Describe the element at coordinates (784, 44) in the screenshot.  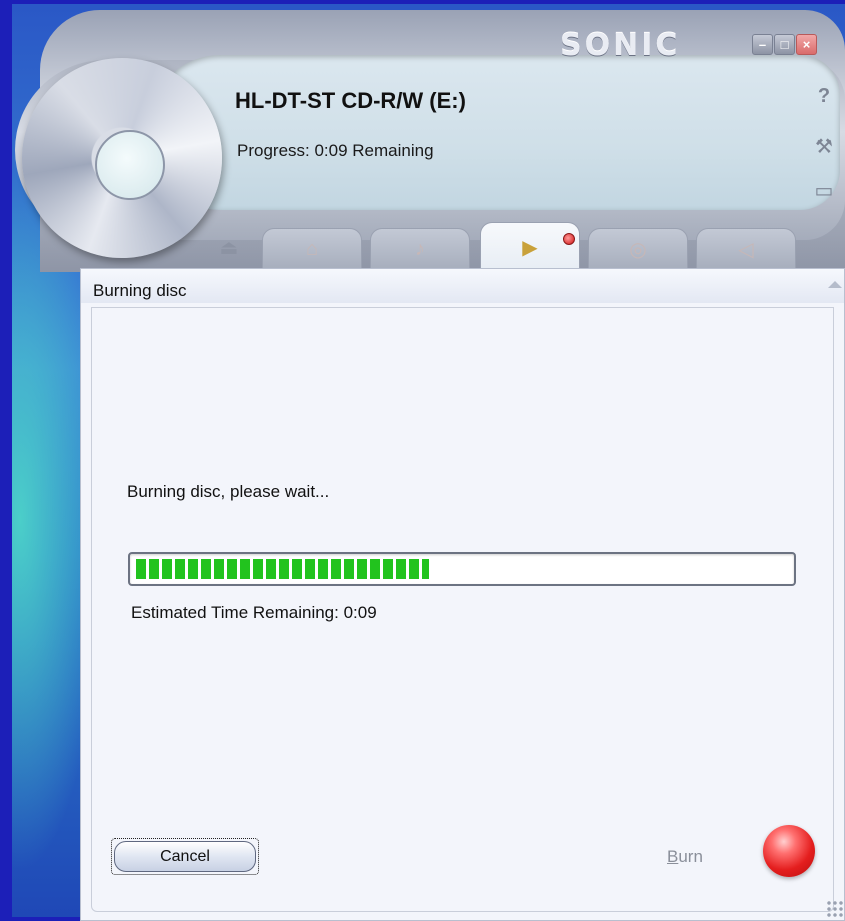
I see `maximize-button: □` at that location.